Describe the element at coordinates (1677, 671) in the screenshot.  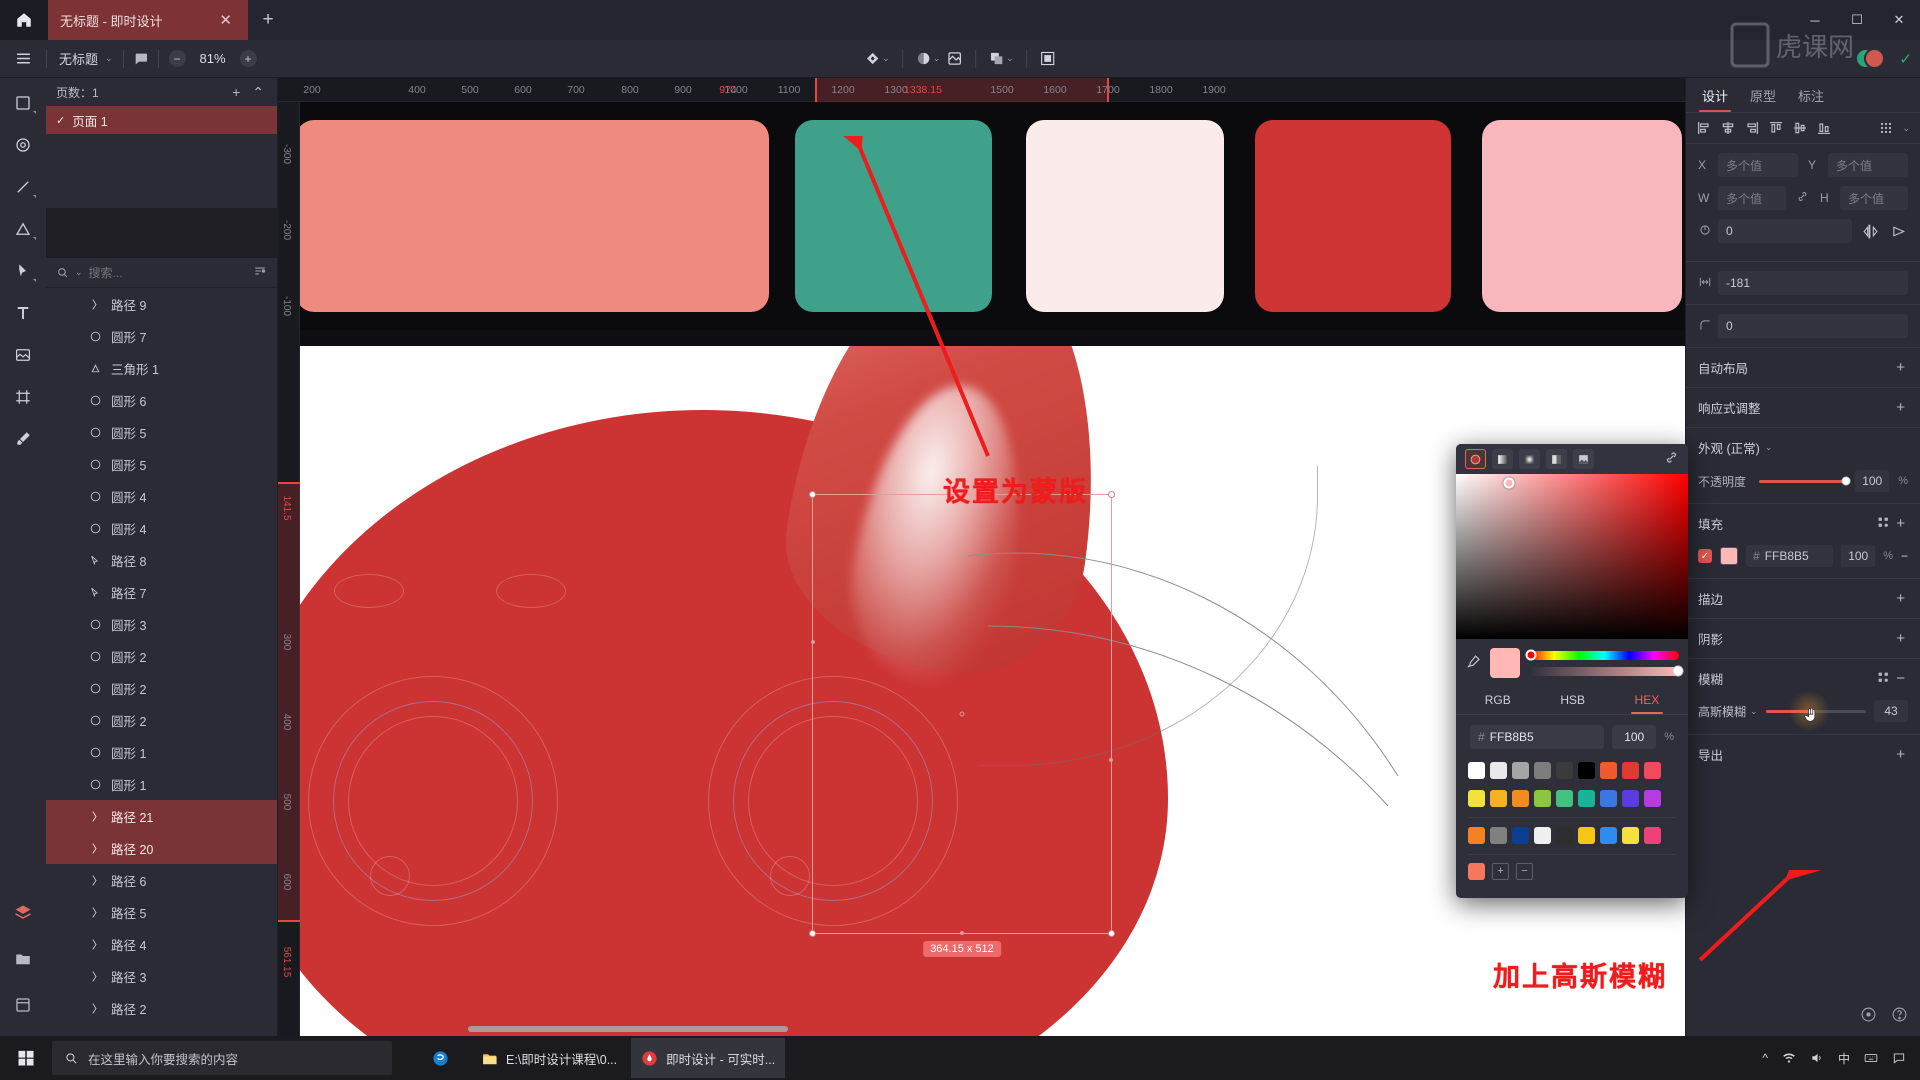
I see `alpha-knob` at that location.